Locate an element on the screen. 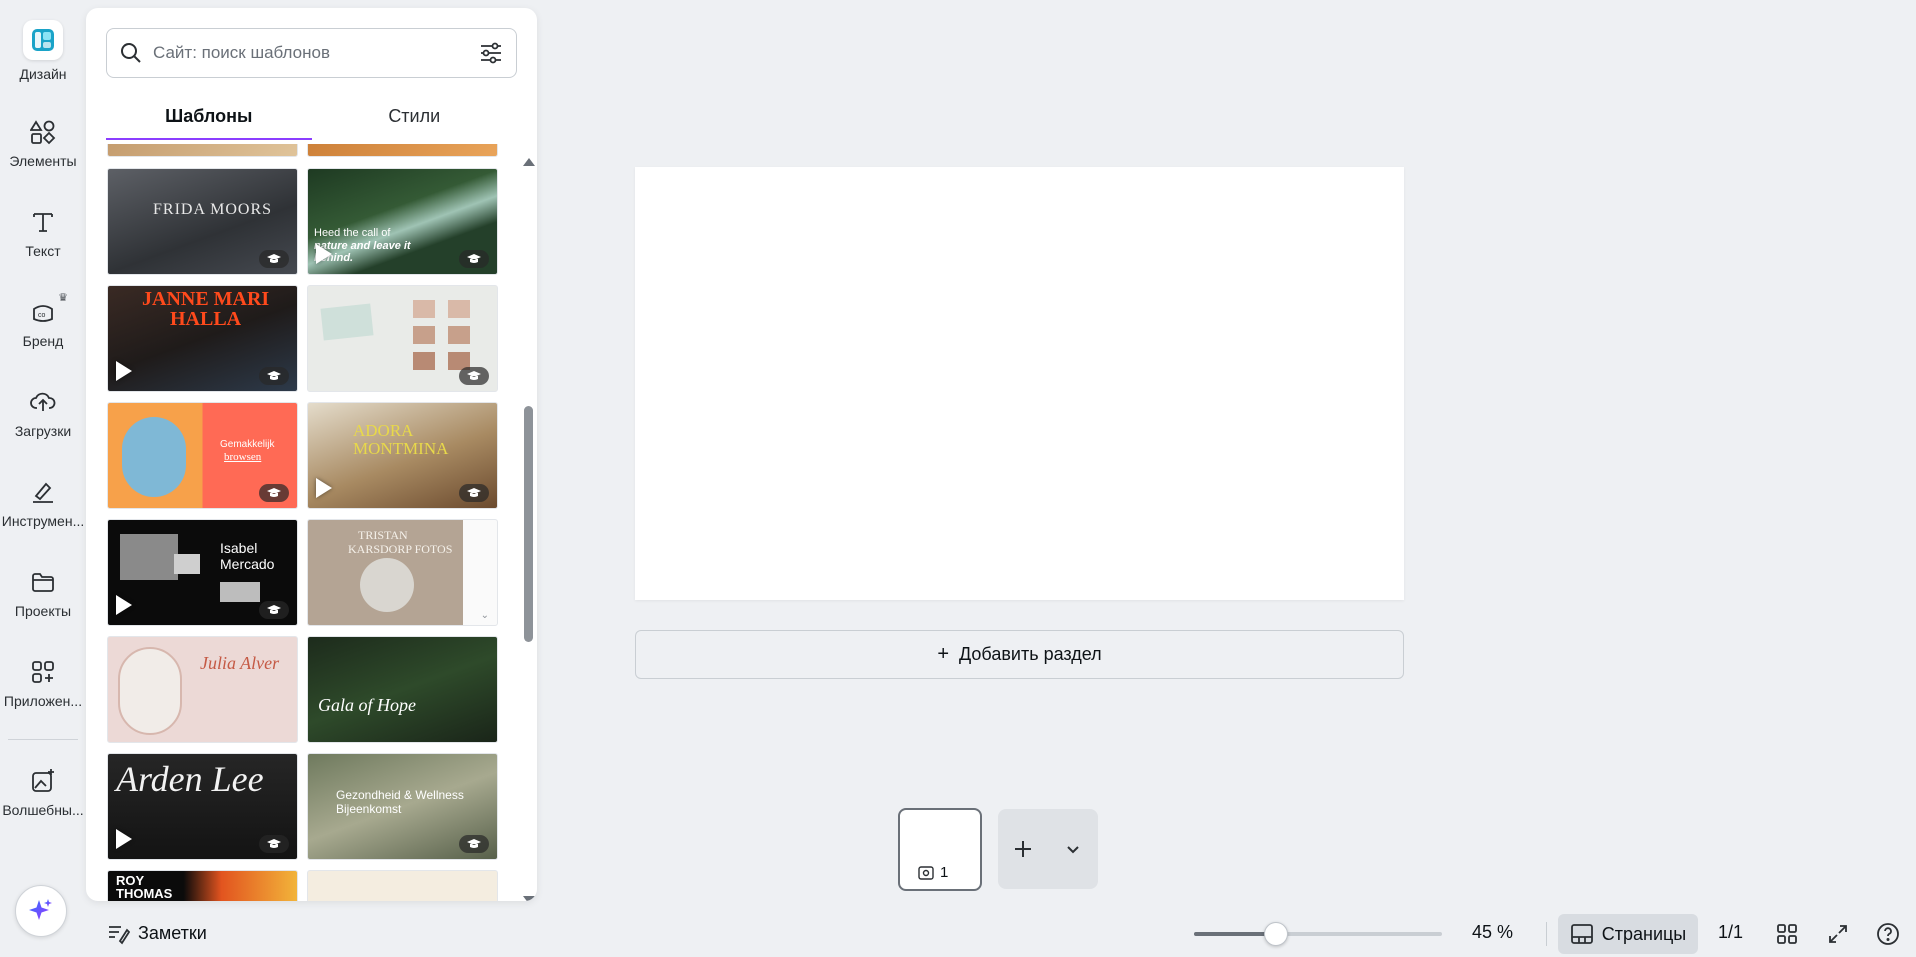  rail-item-projects: Проекты is located at coordinates (43, 593).